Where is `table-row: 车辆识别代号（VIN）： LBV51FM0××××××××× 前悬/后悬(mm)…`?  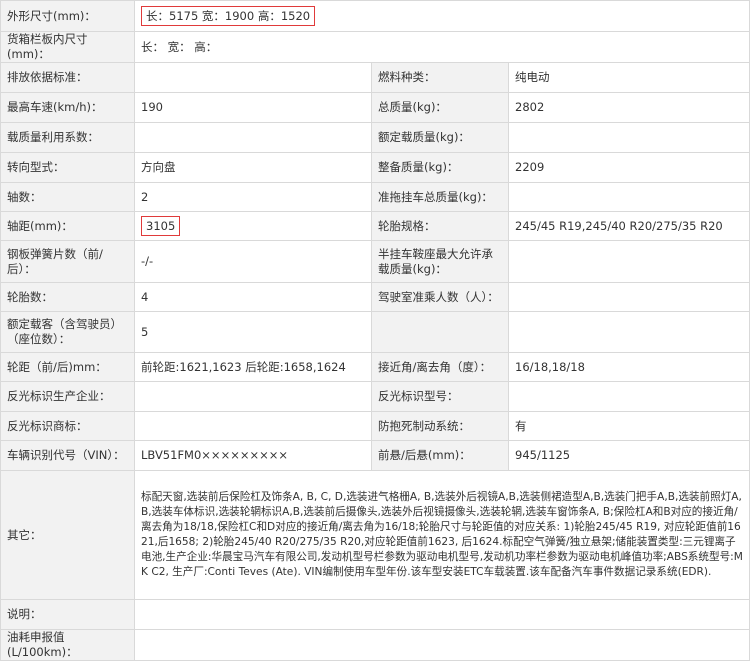 table-row: 车辆识别代号（VIN）： LBV51FM0××××××××× 前悬/后悬(mm)… is located at coordinates (375, 455).